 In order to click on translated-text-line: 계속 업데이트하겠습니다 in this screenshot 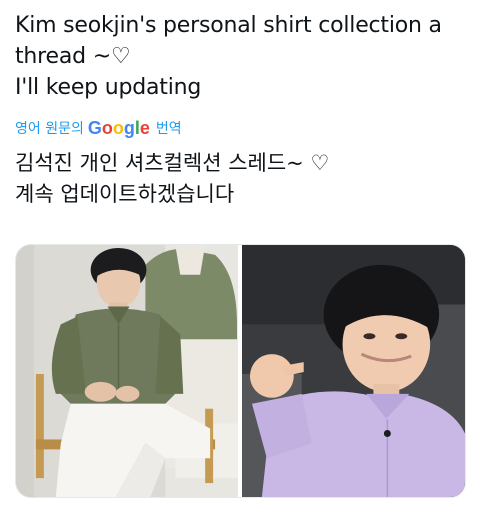, I will do `click(125, 194)`.